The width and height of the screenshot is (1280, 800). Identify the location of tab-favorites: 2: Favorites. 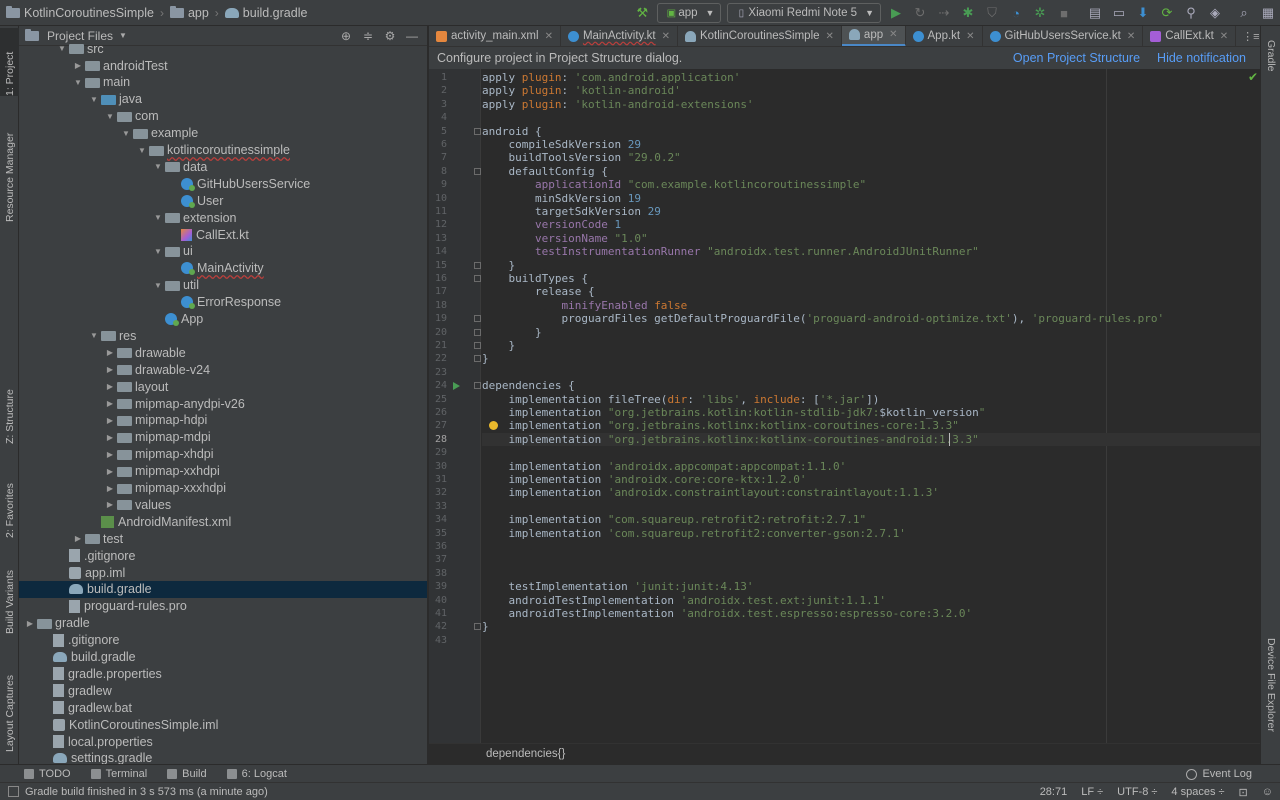
(9, 500).